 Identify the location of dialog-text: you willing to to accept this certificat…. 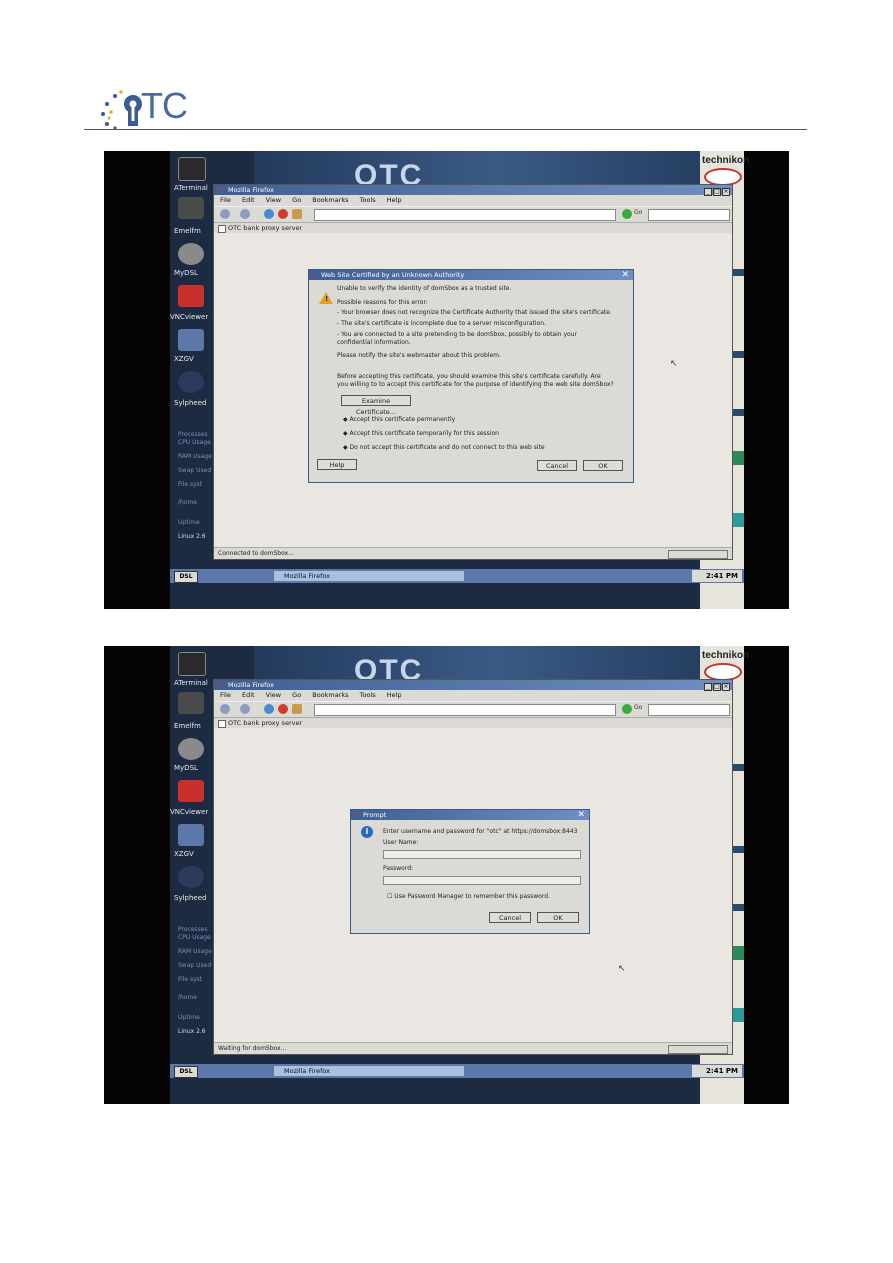
(475, 384).